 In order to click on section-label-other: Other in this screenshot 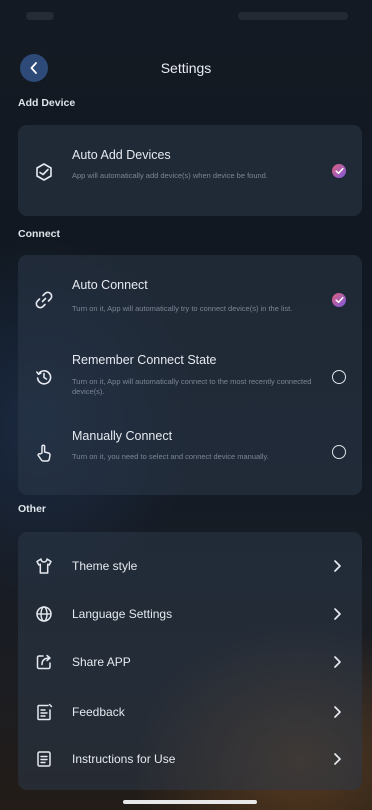, I will do `click(32, 509)`.